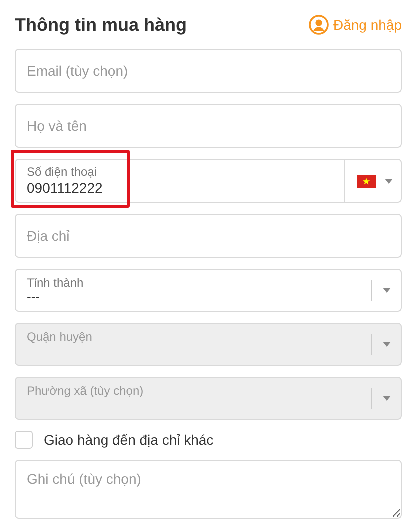 The image size is (410, 529). I want to click on select-value: ---, so click(34, 297).